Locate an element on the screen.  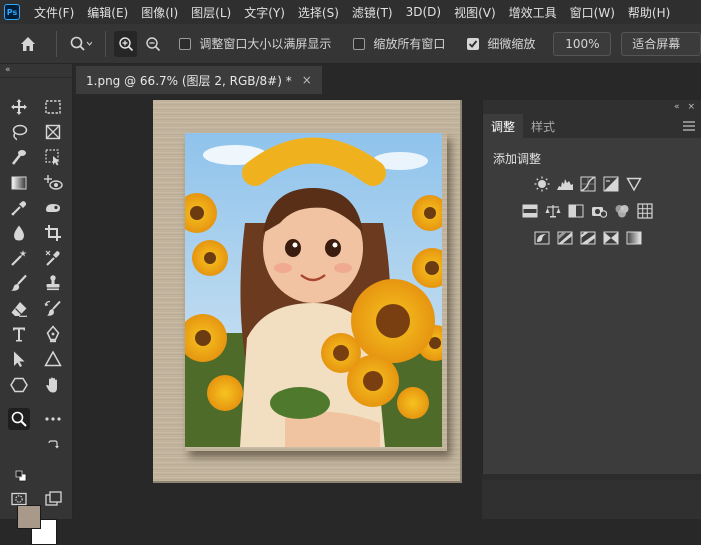
color-lookup-icon is located at coordinates (645, 211).